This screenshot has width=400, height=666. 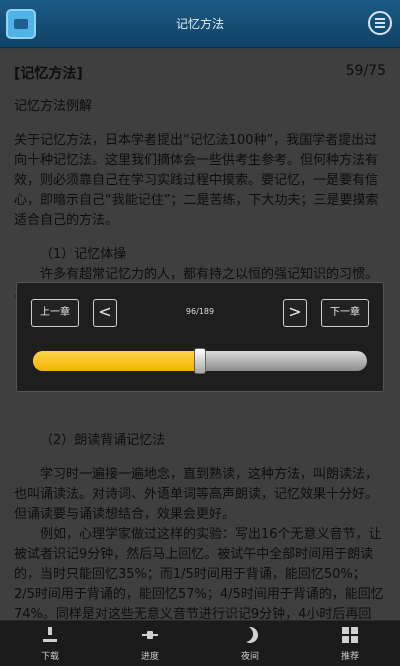 What do you see at coordinates (200, 73) in the screenshot?
I see `chapter-header: [记忆方法] 59/75` at bounding box center [200, 73].